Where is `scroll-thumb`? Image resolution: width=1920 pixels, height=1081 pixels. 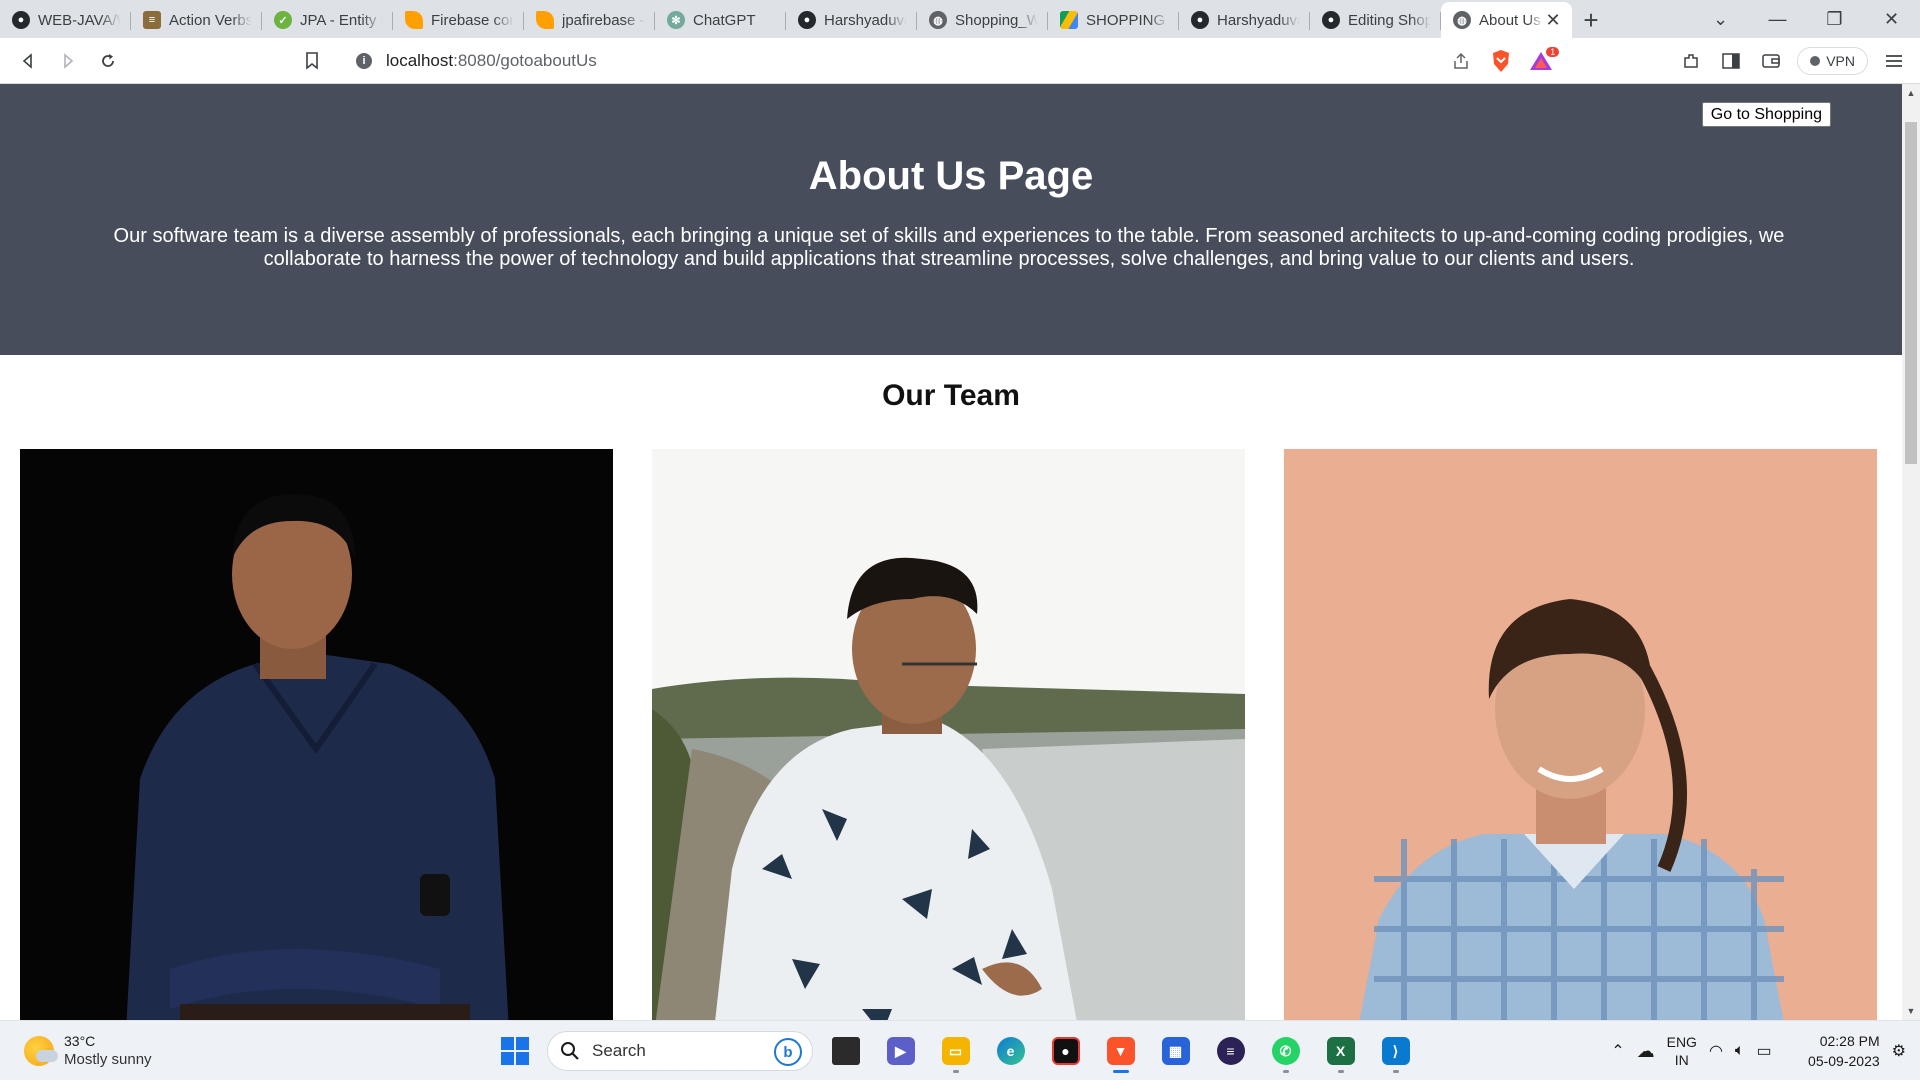
scroll-thumb is located at coordinates (1911, 293).